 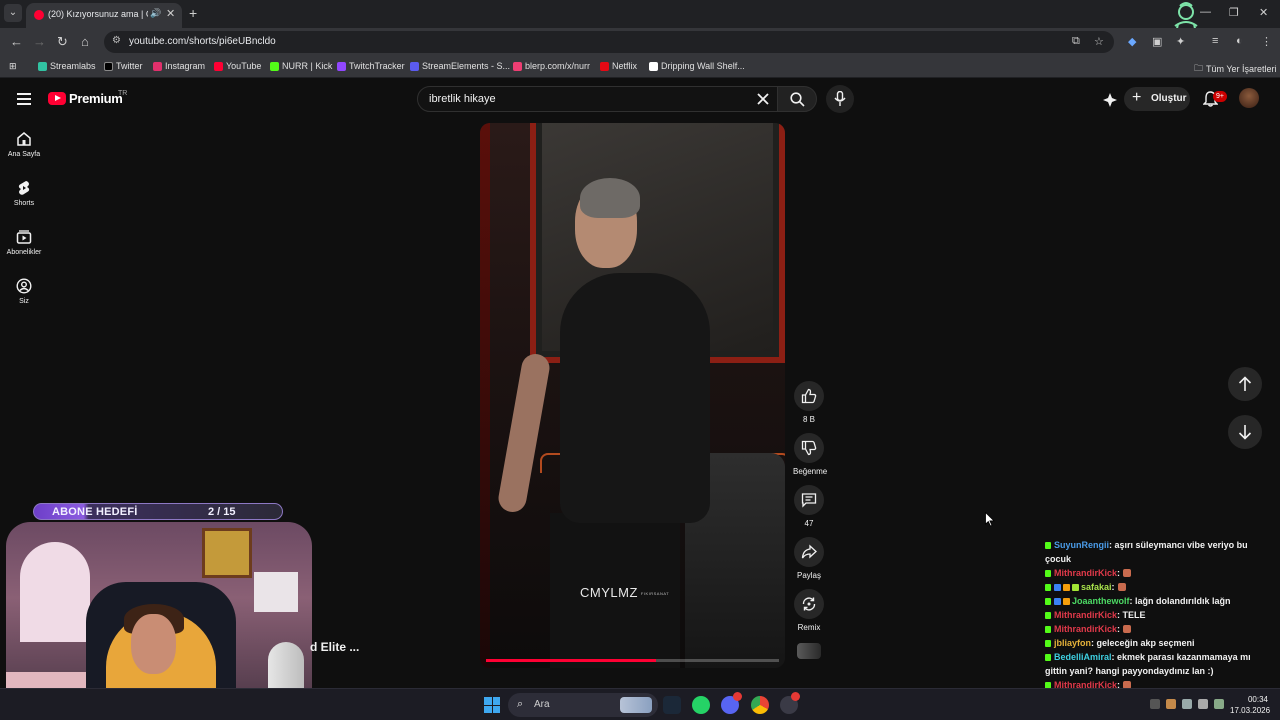 I want to click on reload-icon: ↻, so click(x=62, y=42).